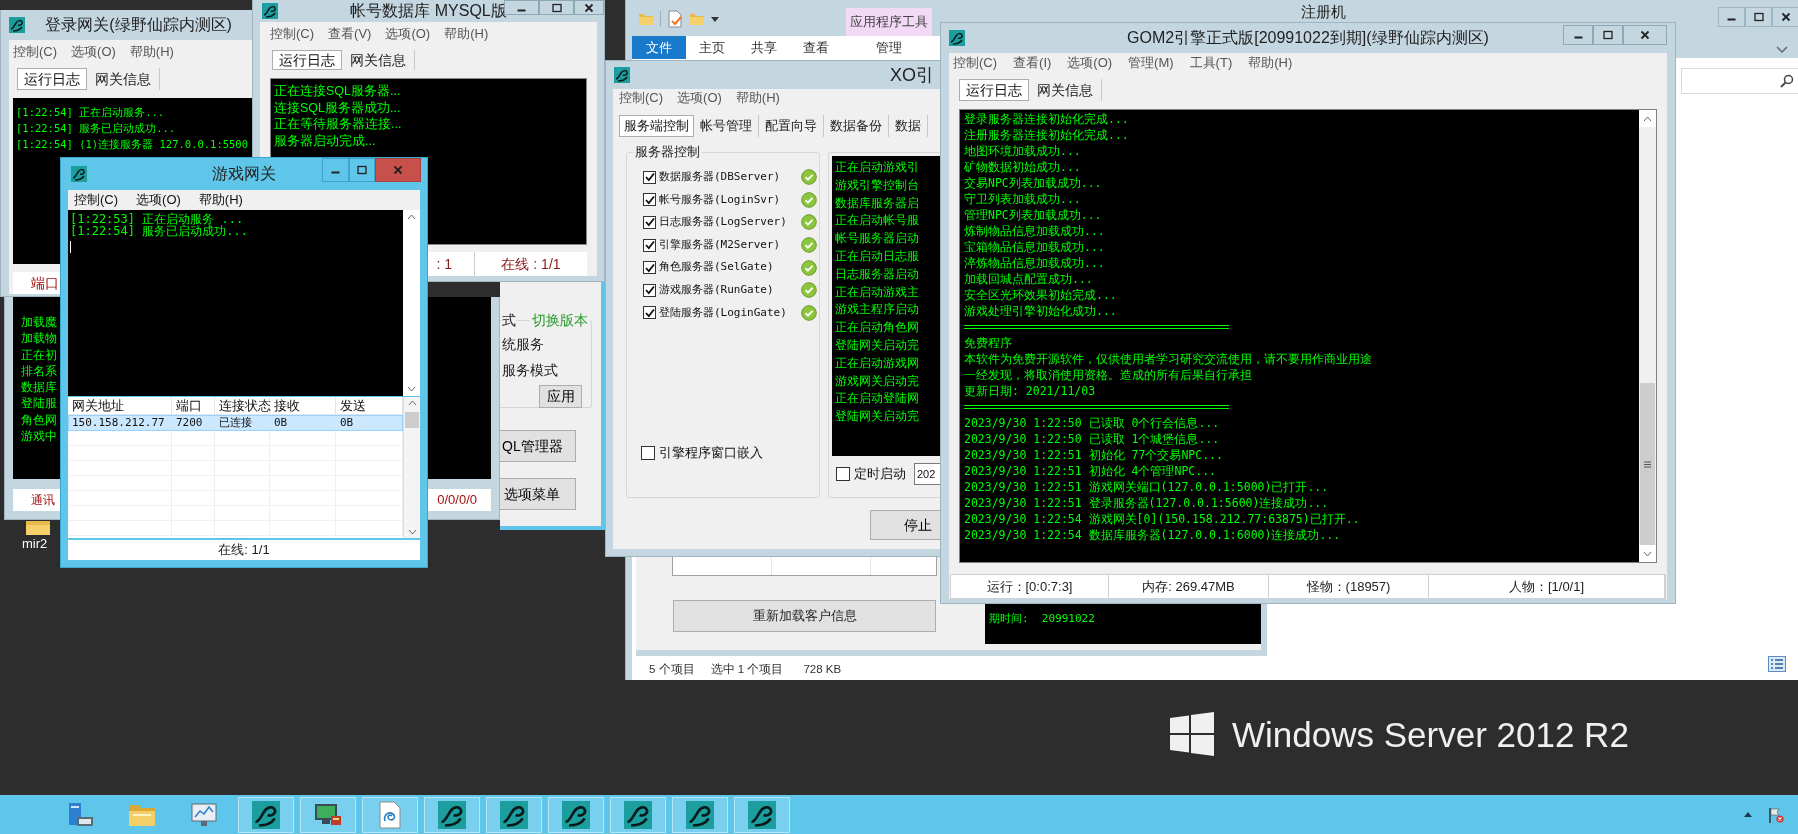 The height and width of the screenshot is (834, 1798). What do you see at coordinates (1032, 63) in the screenshot?
I see `menu-item: 查看(I)` at bounding box center [1032, 63].